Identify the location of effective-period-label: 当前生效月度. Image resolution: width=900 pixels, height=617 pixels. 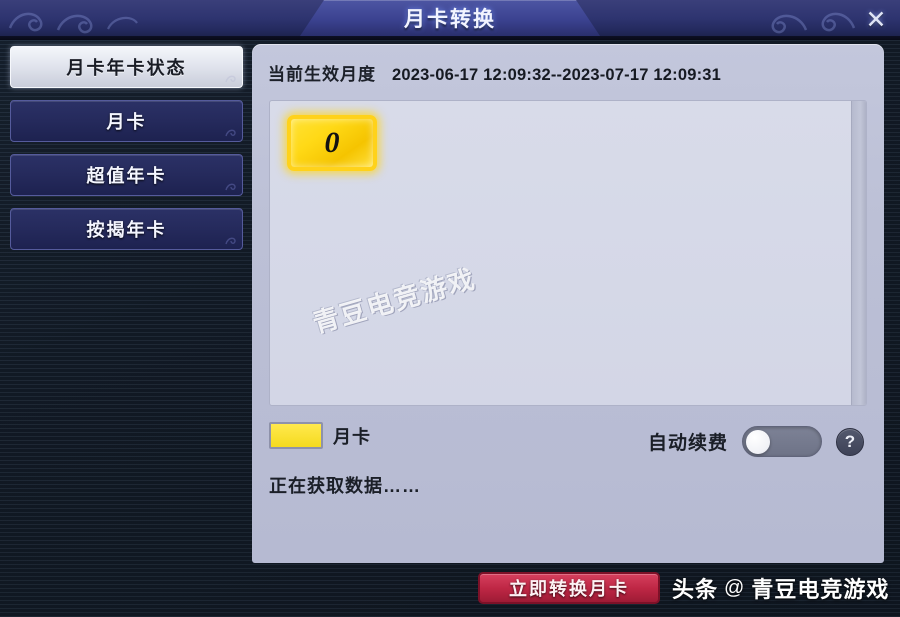
(322, 74).